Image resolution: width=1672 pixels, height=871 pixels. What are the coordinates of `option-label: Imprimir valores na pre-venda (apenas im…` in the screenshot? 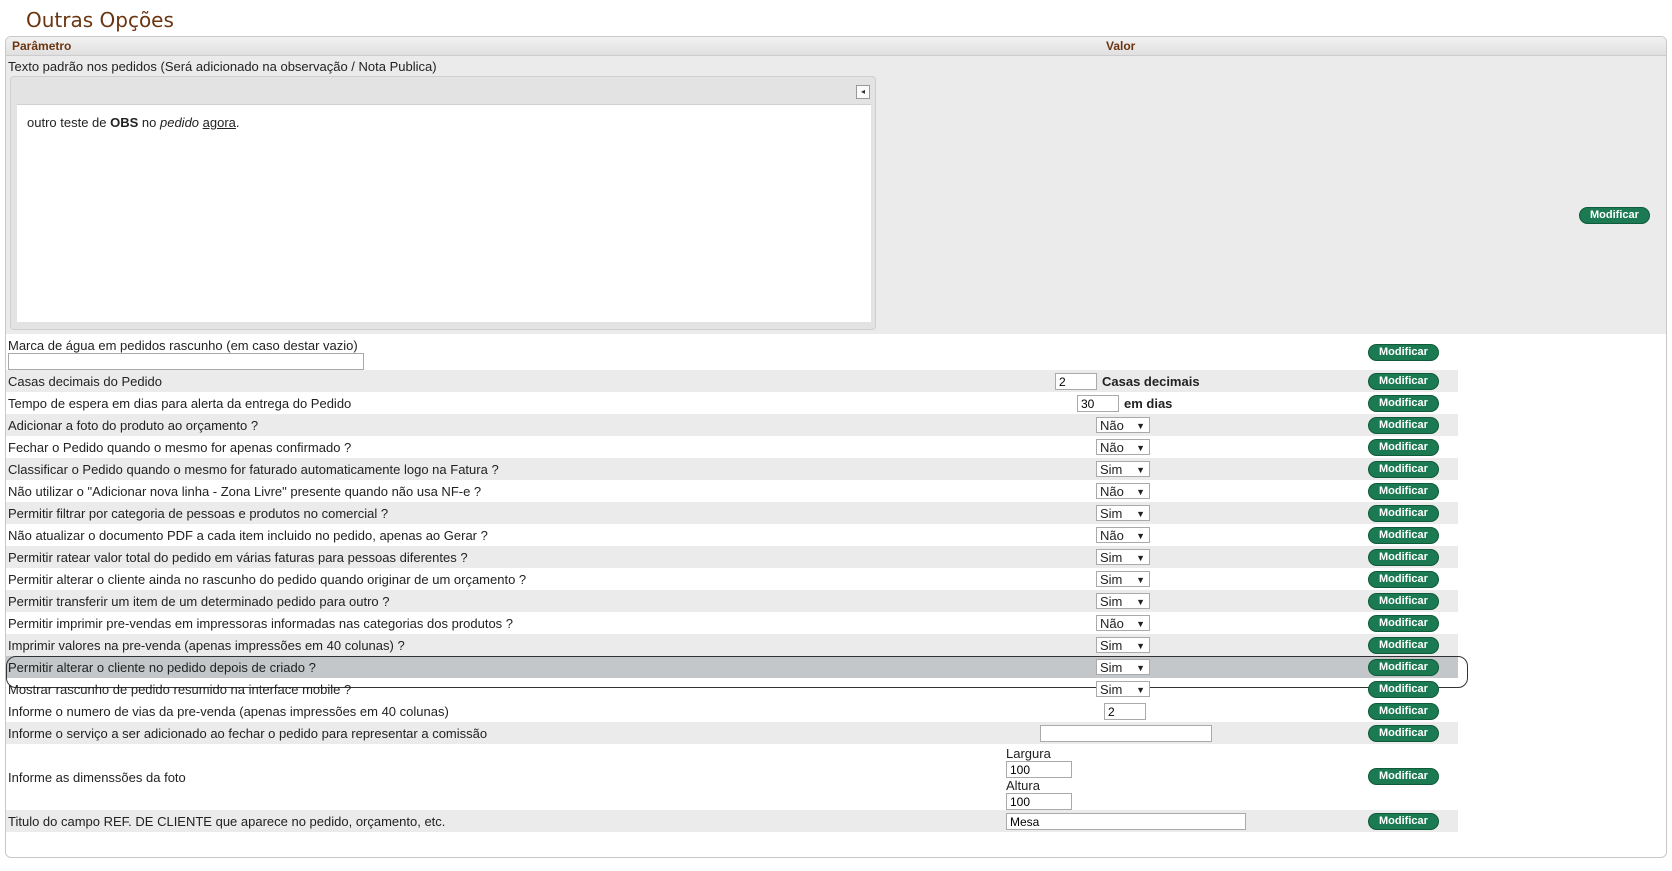 It's located at (206, 645).